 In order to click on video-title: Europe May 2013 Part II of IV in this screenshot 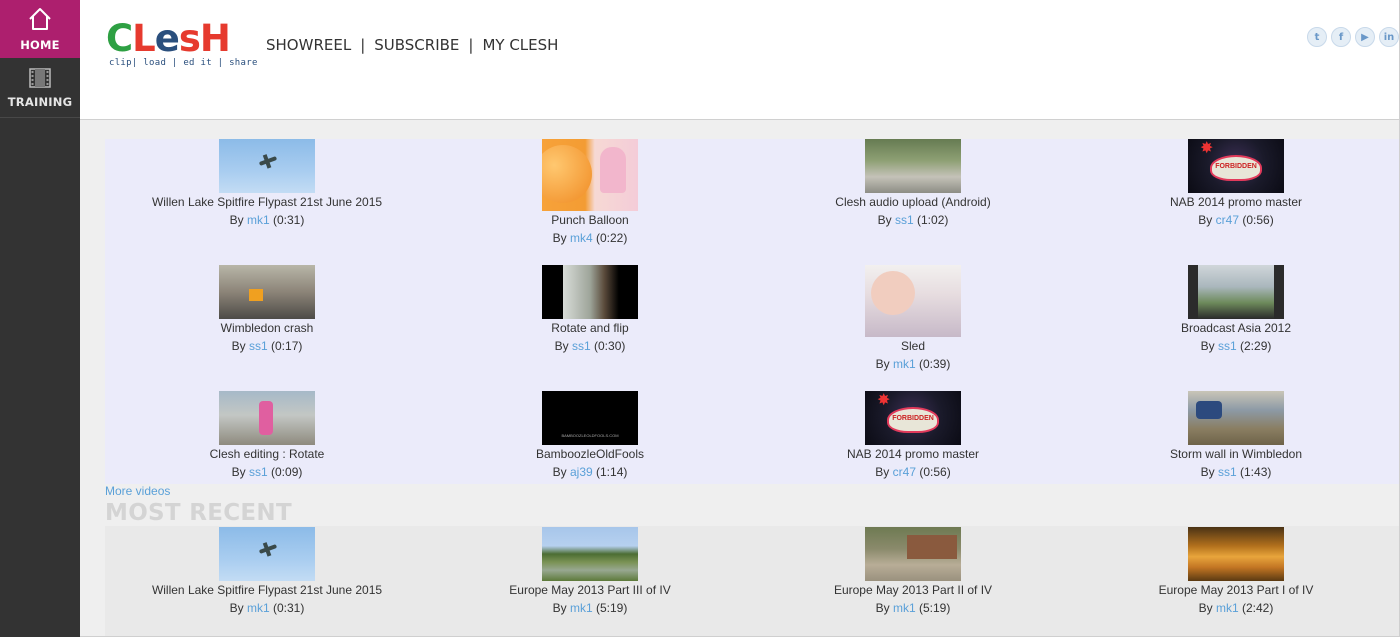, I will do `click(913, 590)`.